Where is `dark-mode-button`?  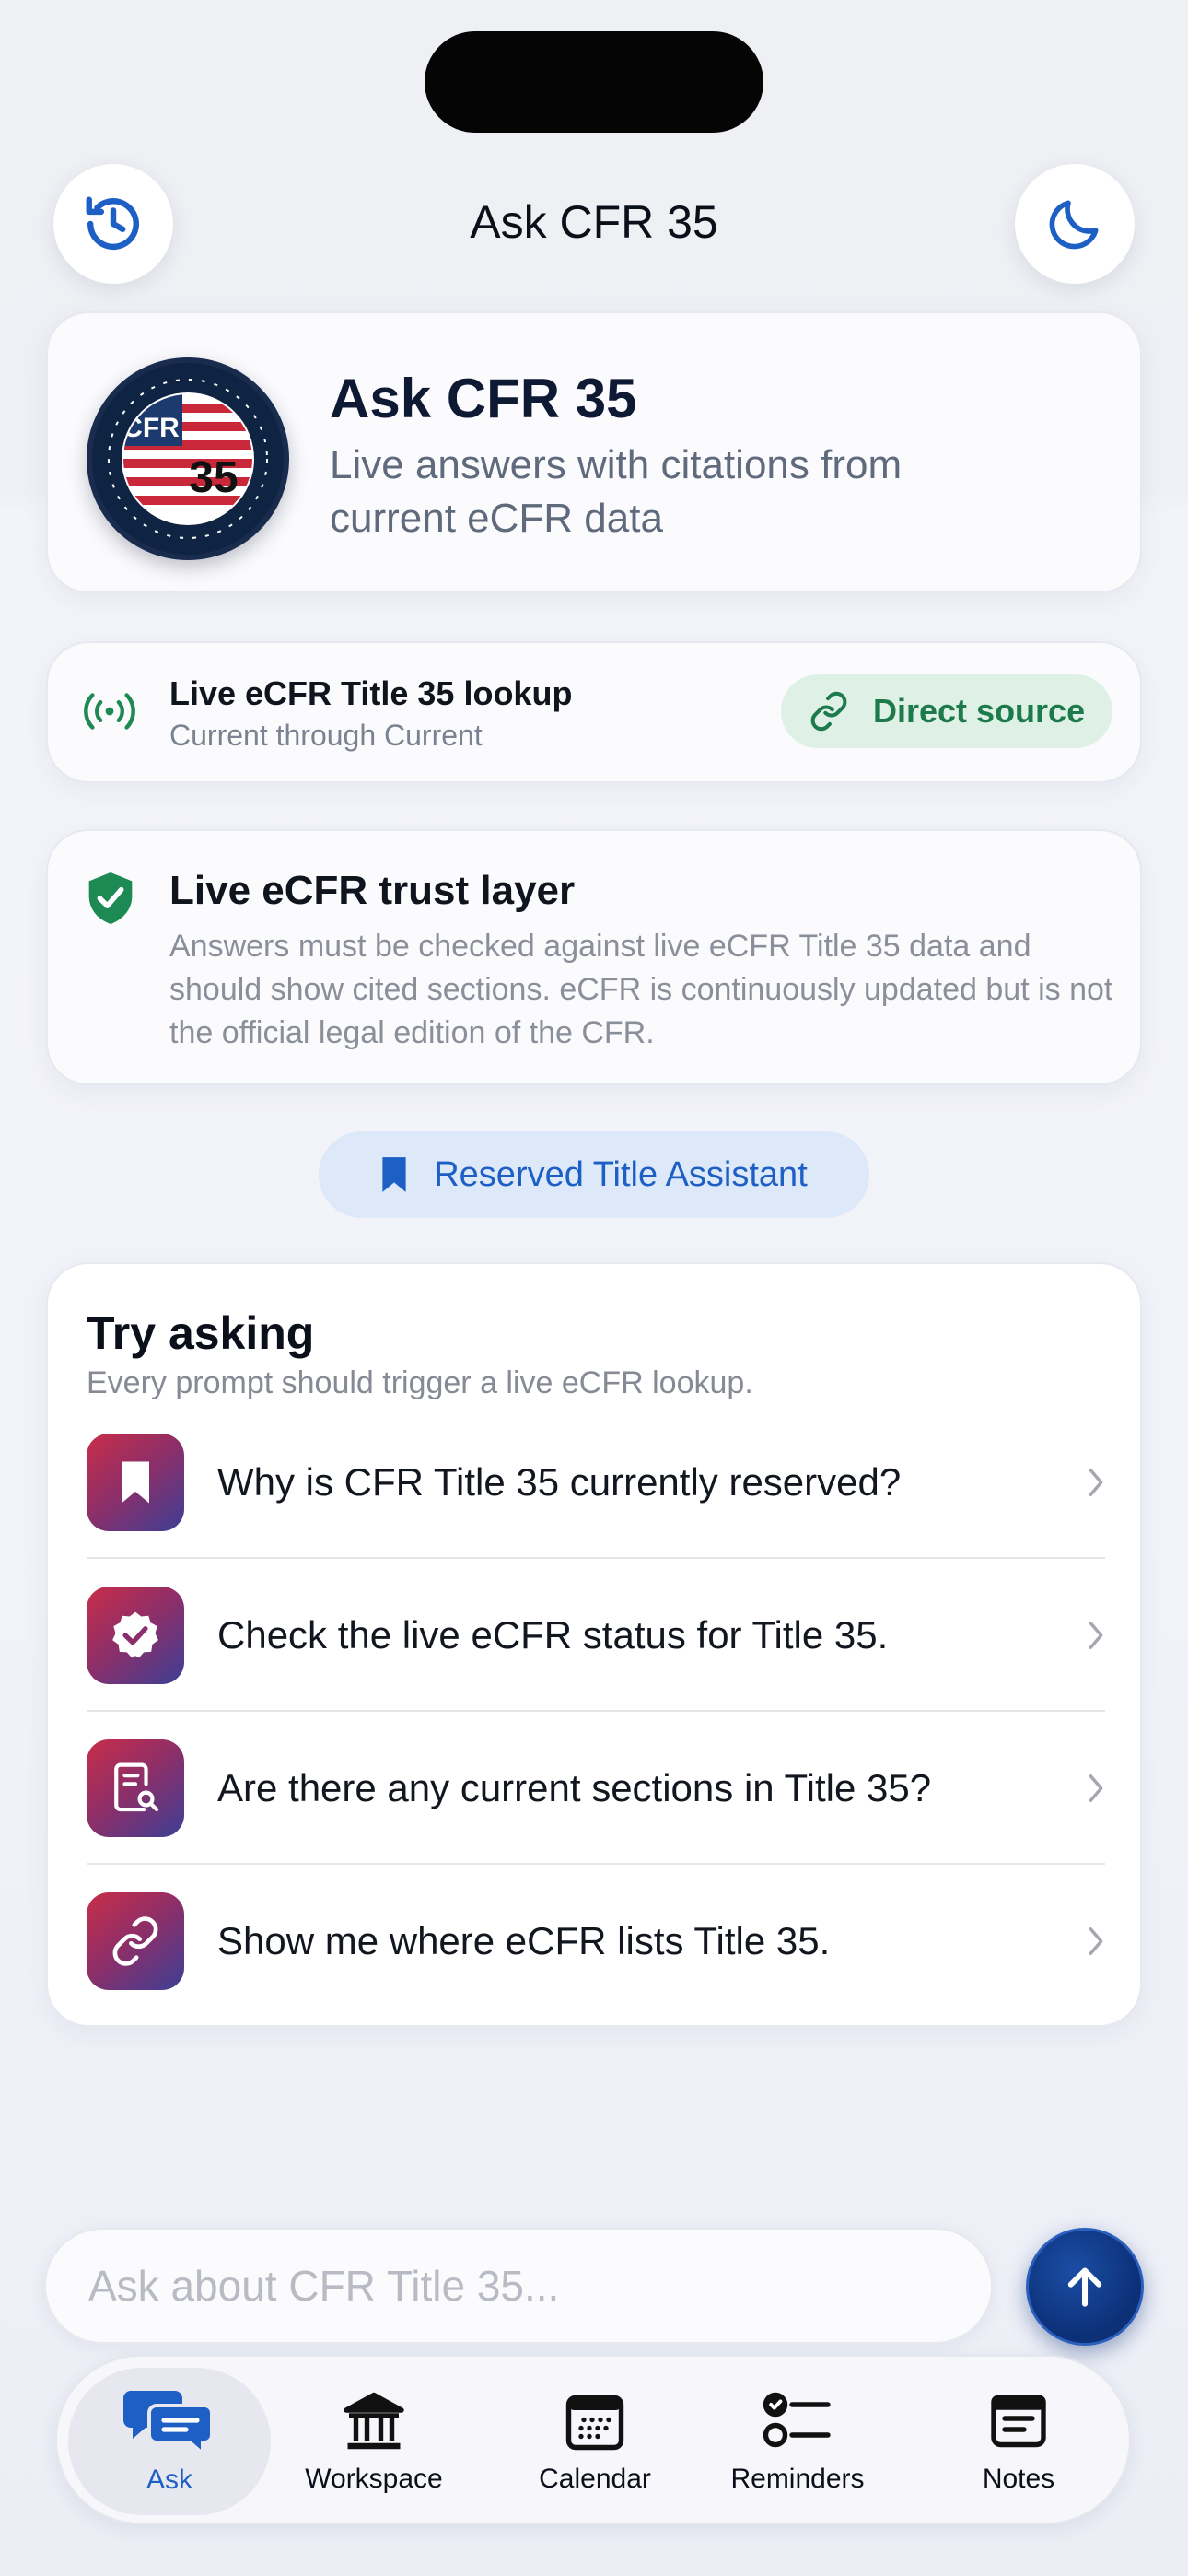
dark-mode-button is located at coordinates (1075, 224).